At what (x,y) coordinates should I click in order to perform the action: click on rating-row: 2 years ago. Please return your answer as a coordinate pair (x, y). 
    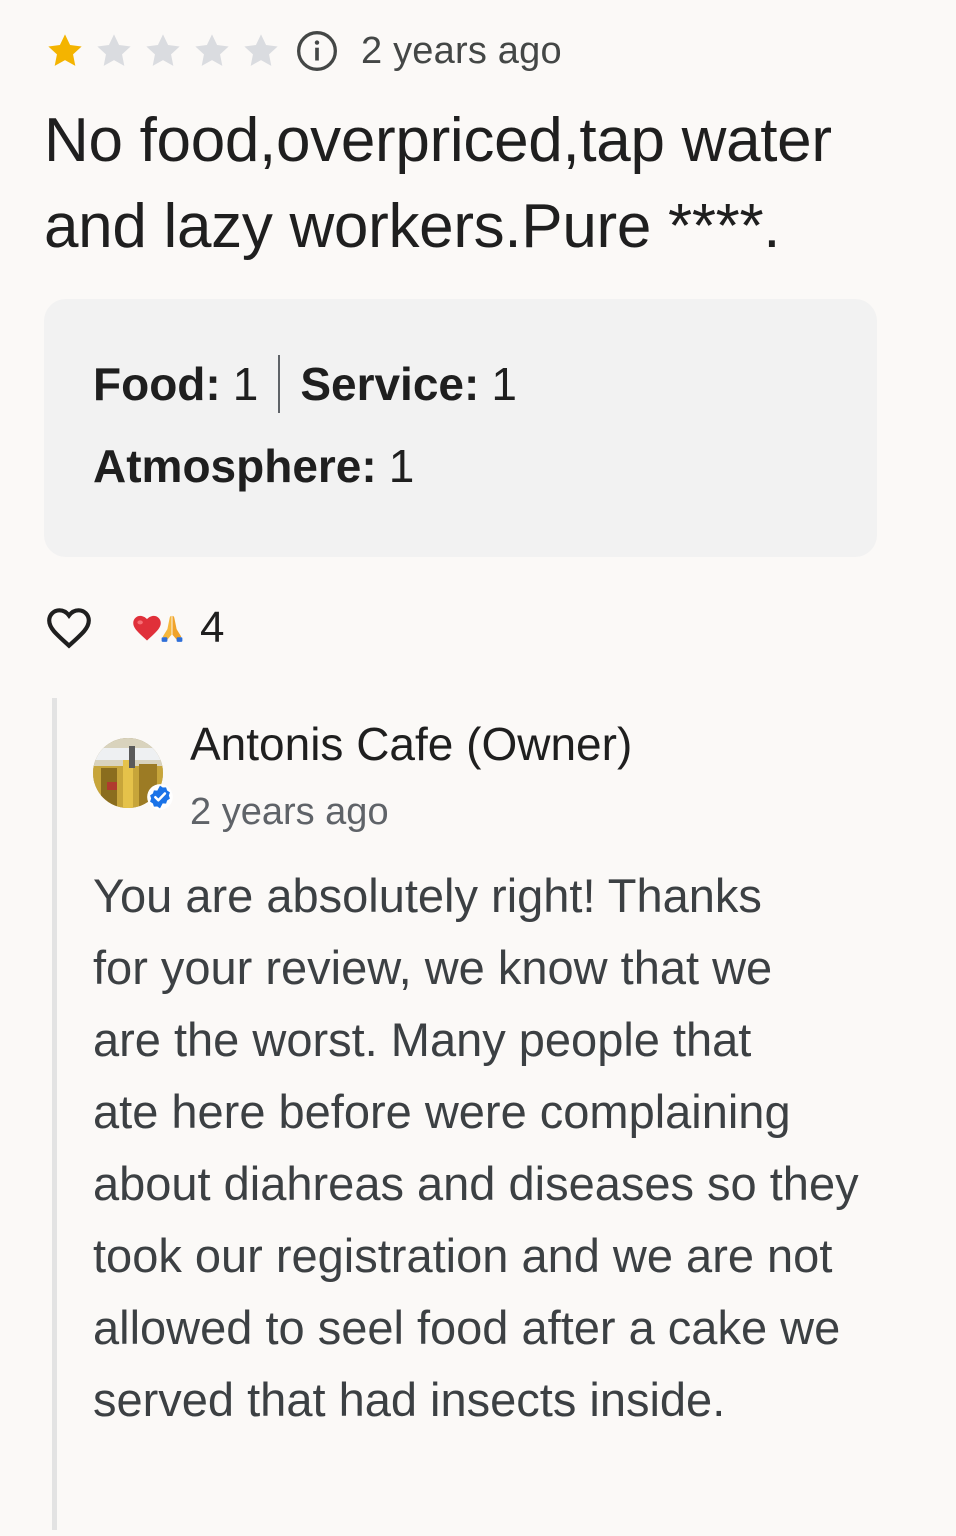
    Looking at the image, I should click on (303, 51).